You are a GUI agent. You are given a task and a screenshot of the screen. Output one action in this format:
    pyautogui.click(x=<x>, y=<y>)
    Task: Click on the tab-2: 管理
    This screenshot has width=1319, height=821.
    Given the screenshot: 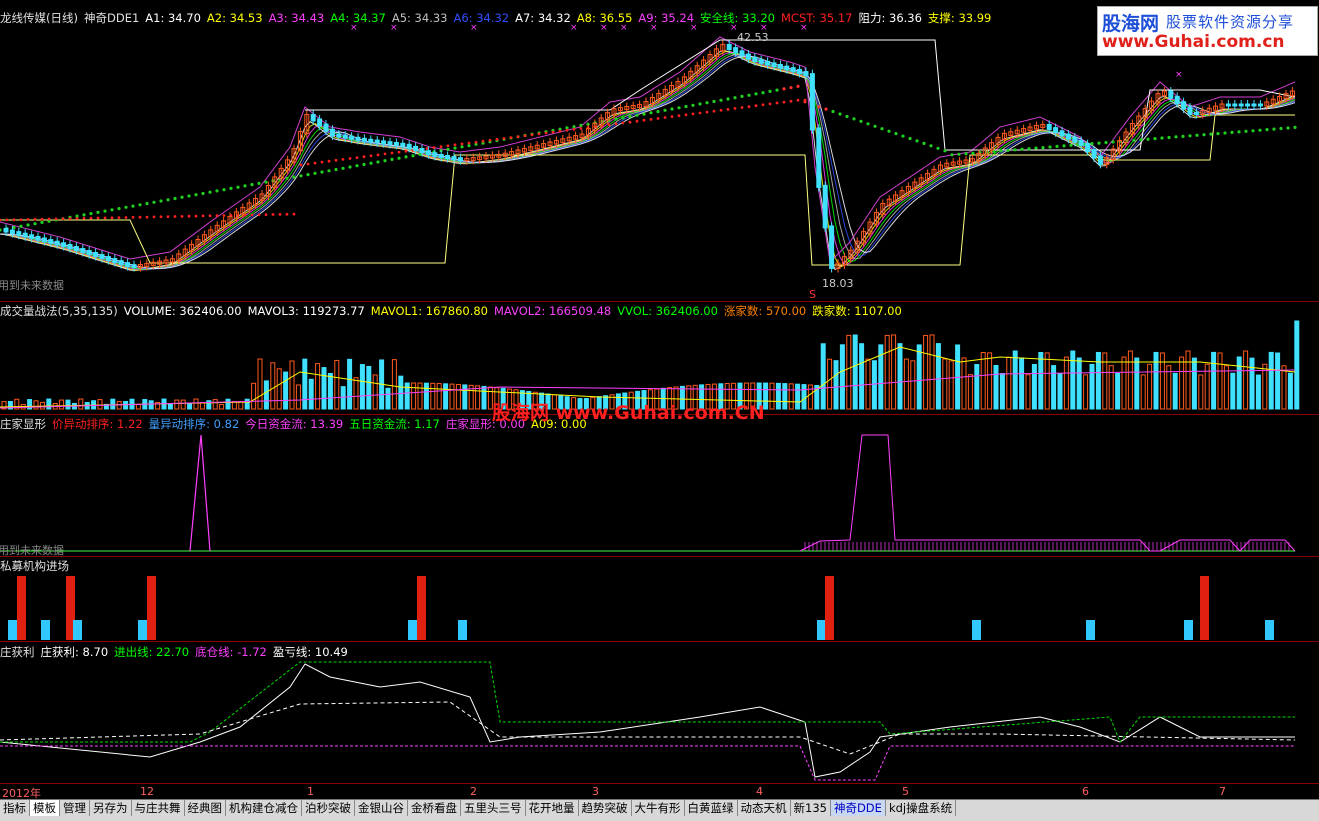 What is the action you would take?
    pyautogui.click(x=75, y=808)
    